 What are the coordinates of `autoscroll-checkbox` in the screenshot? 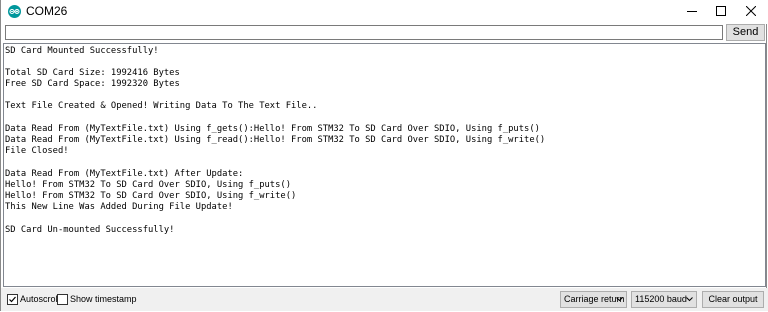 It's located at (12, 299).